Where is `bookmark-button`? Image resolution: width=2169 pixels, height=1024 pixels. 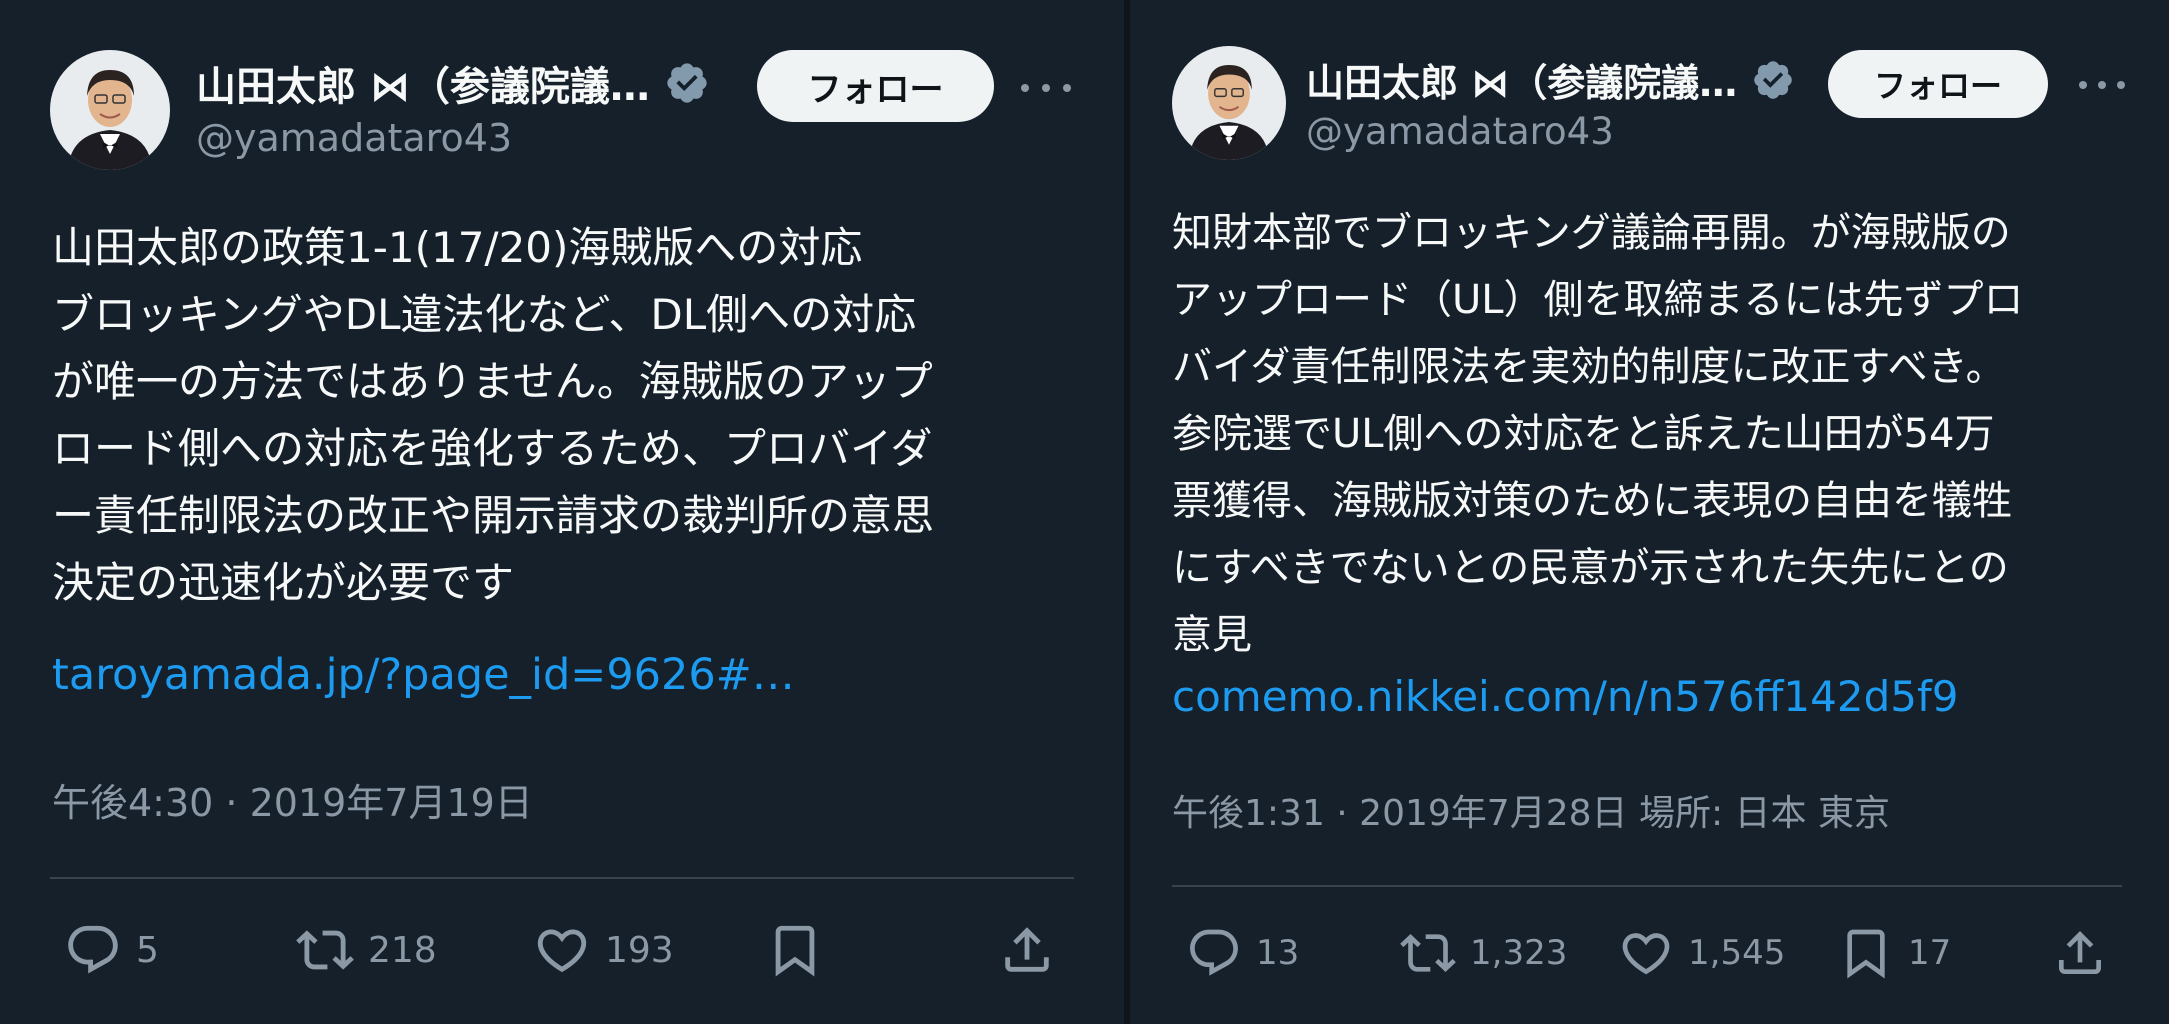 bookmark-button is located at coordinates (795, 950).